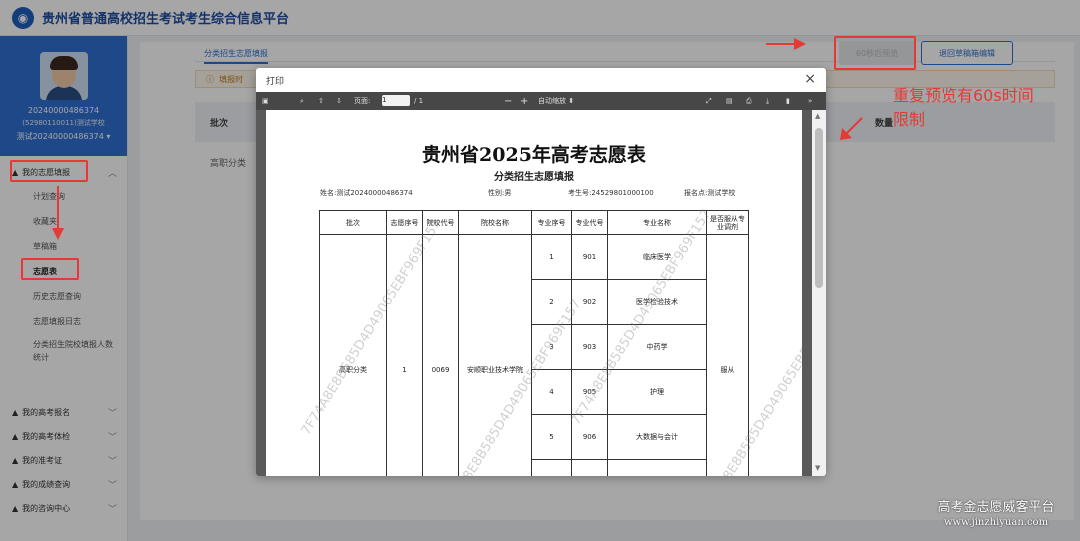  I want to click on candidate-name: 姓名:测试20240000486374, so click(366, 193).